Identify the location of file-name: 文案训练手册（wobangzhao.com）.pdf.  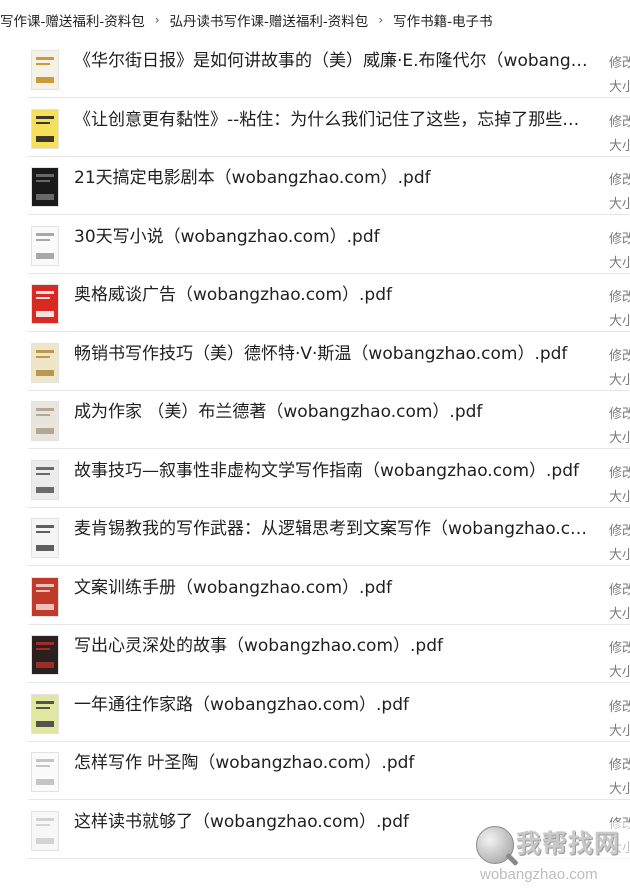
(332, 588).